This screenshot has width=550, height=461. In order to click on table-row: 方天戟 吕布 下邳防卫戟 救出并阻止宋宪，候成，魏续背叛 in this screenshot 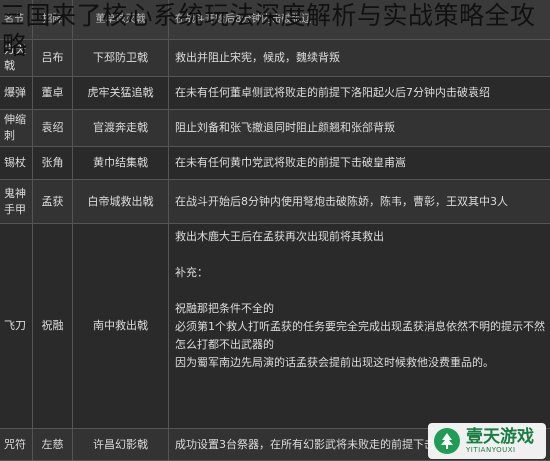, I will do `click(275, 58)`.